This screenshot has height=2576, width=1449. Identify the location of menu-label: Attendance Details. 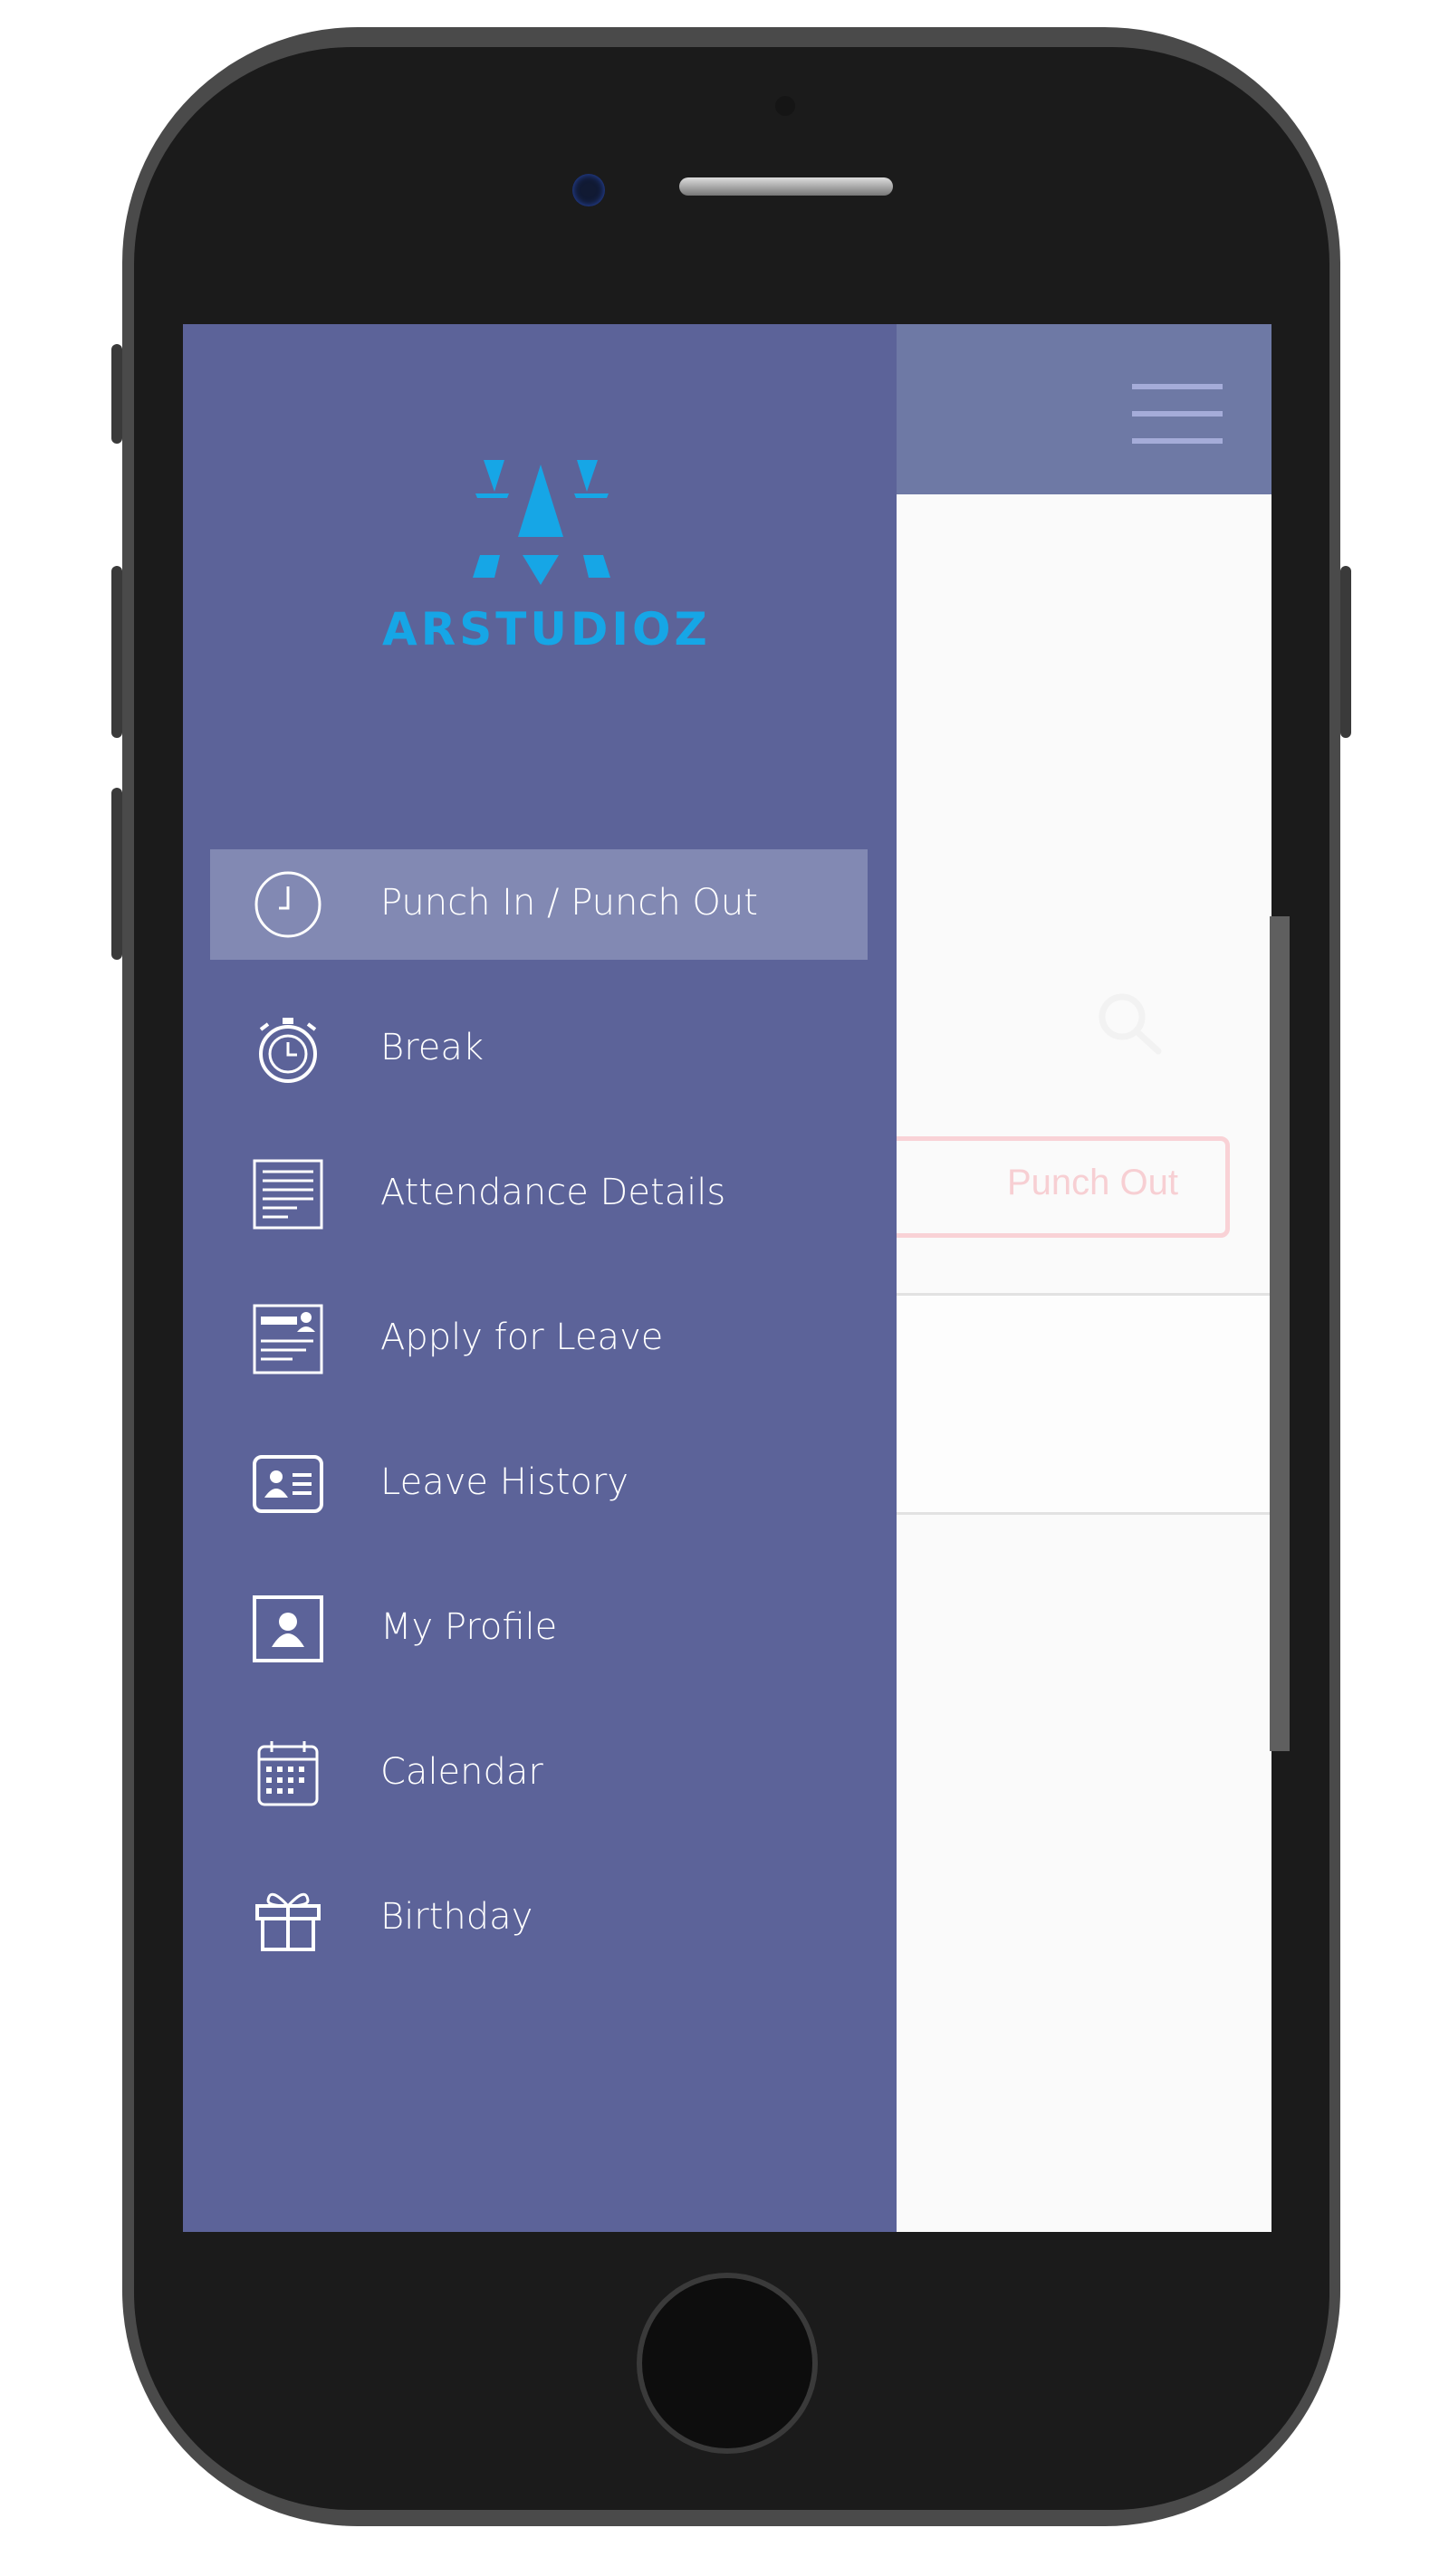
(553, 1192).